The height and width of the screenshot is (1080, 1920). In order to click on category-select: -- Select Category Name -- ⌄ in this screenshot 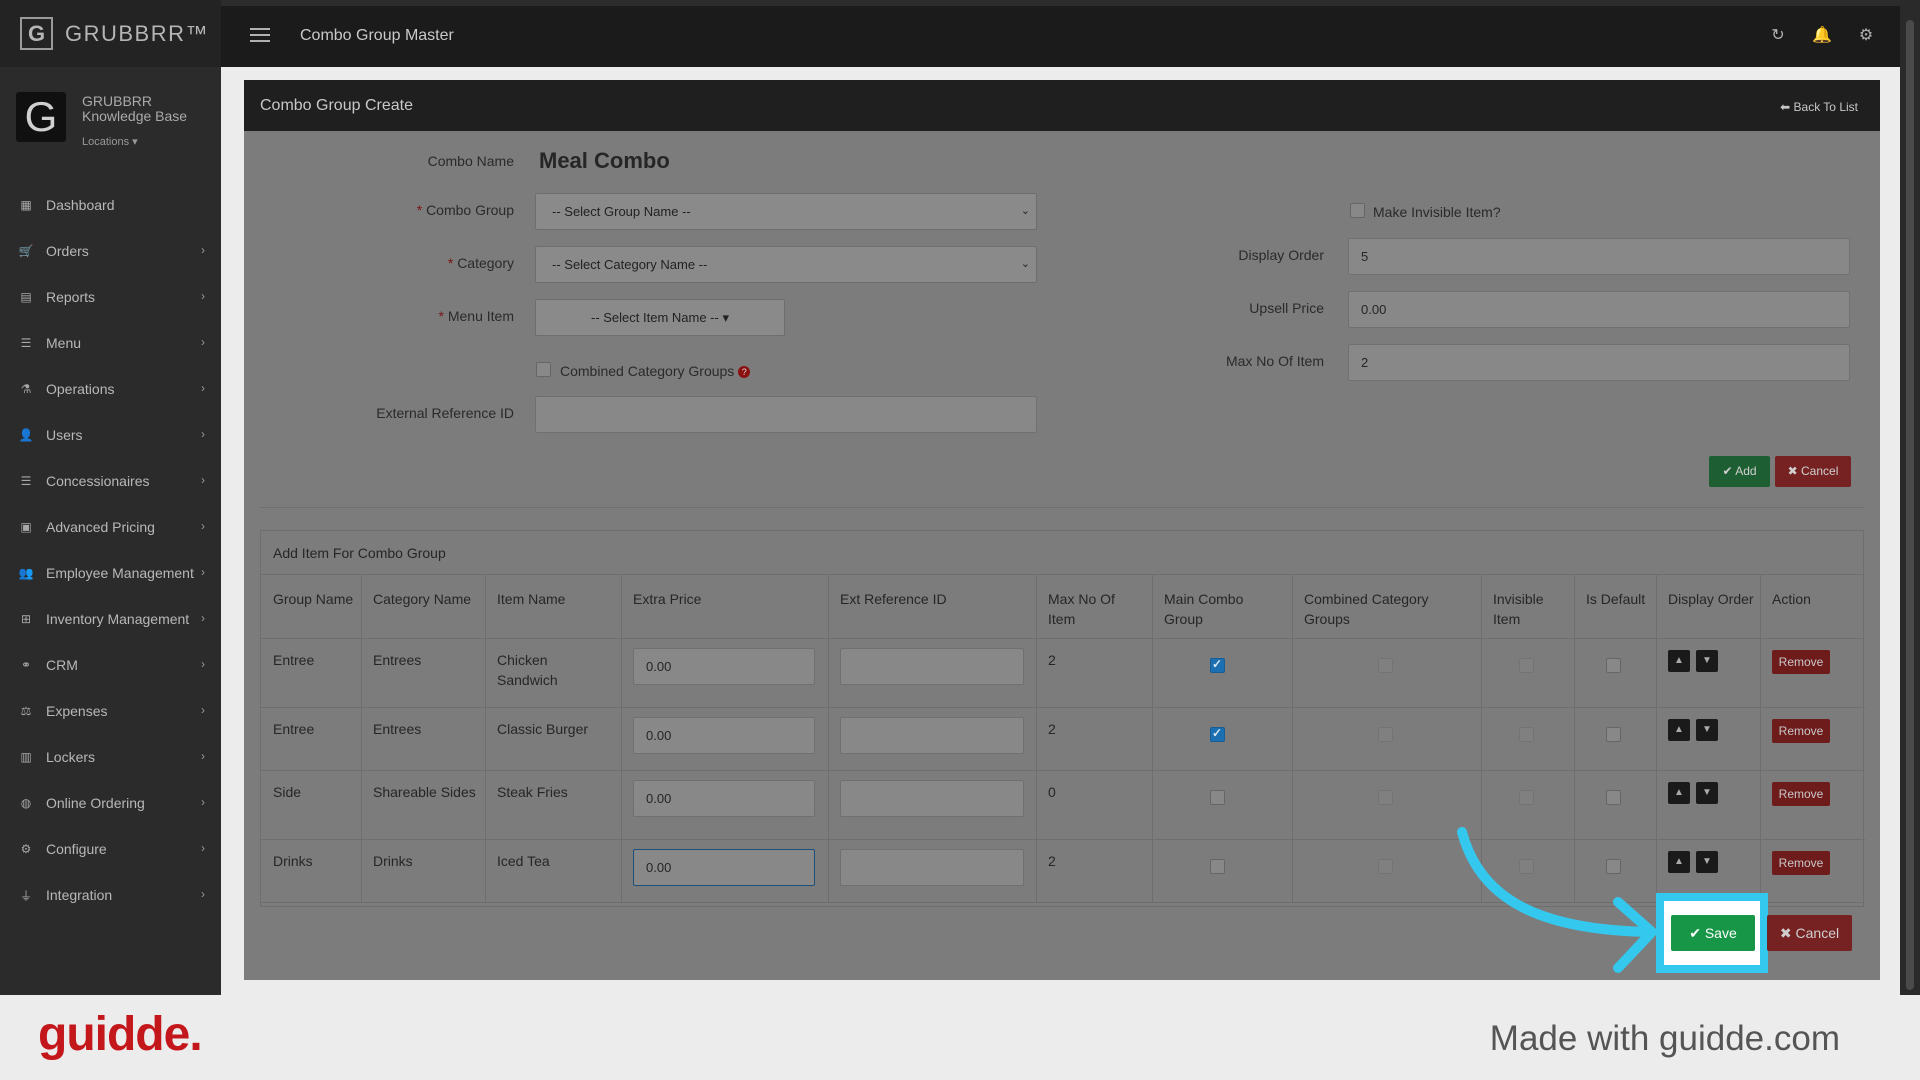, I will do `click(786, 264)`.